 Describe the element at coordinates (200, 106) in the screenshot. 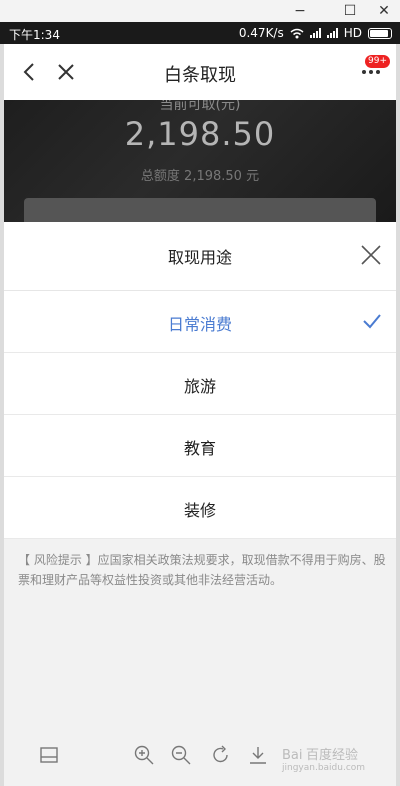

I see `available-label: 当前可取(元)` at that location.